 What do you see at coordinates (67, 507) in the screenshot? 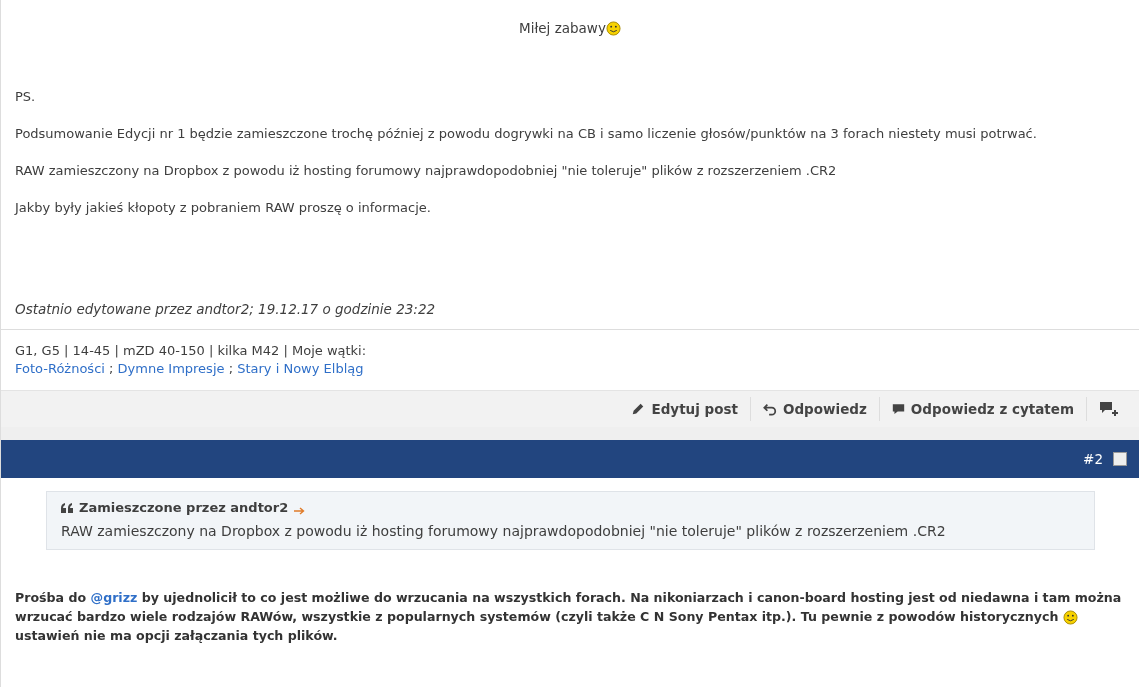
I see `quote-mark-icon` at bounding box center [67, 507].